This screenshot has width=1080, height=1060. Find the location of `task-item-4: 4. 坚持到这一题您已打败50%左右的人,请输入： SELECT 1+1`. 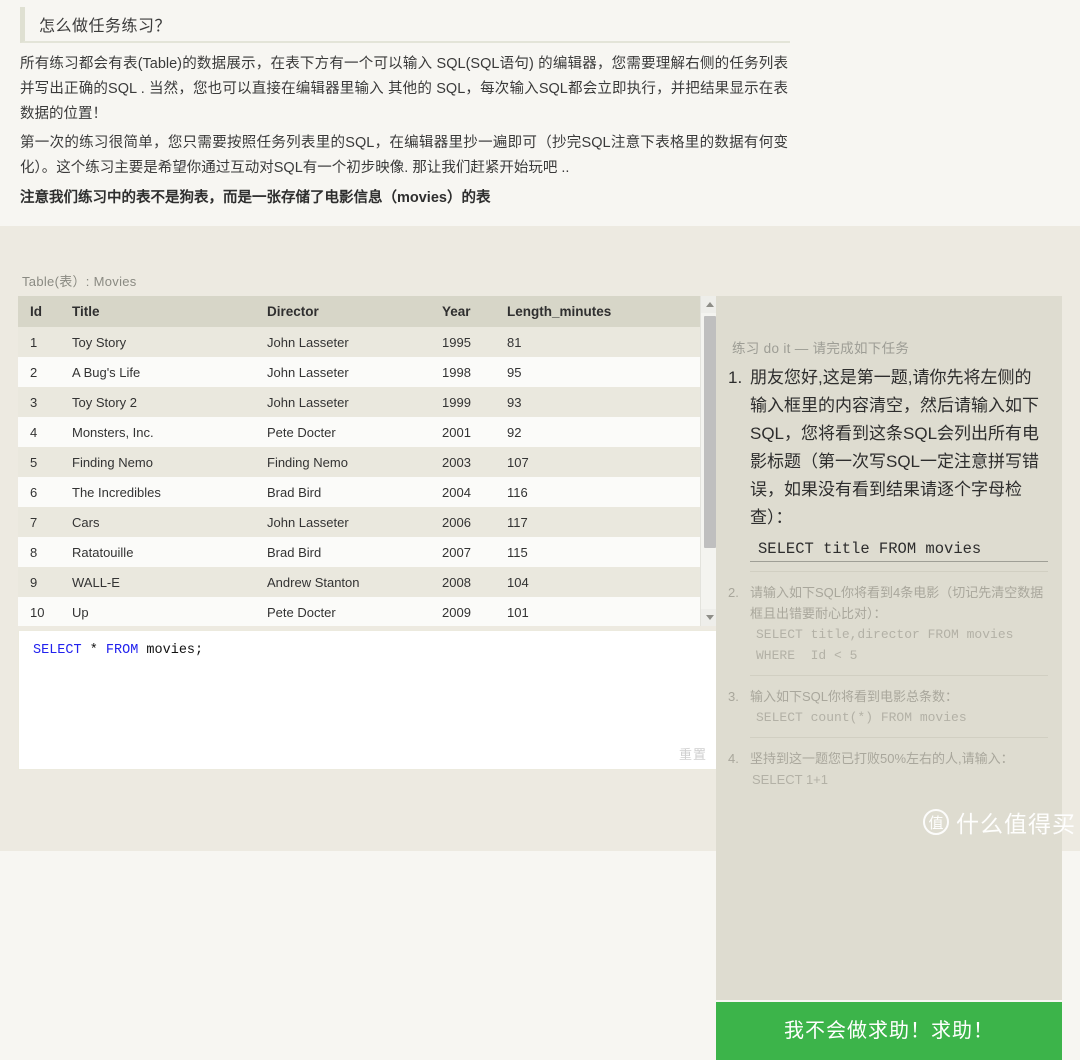

task-item-4: 4. 坚持到这一题您已打败50%左右的人,请输入： SELECT 1+1 is located at coordinates (888, 773).